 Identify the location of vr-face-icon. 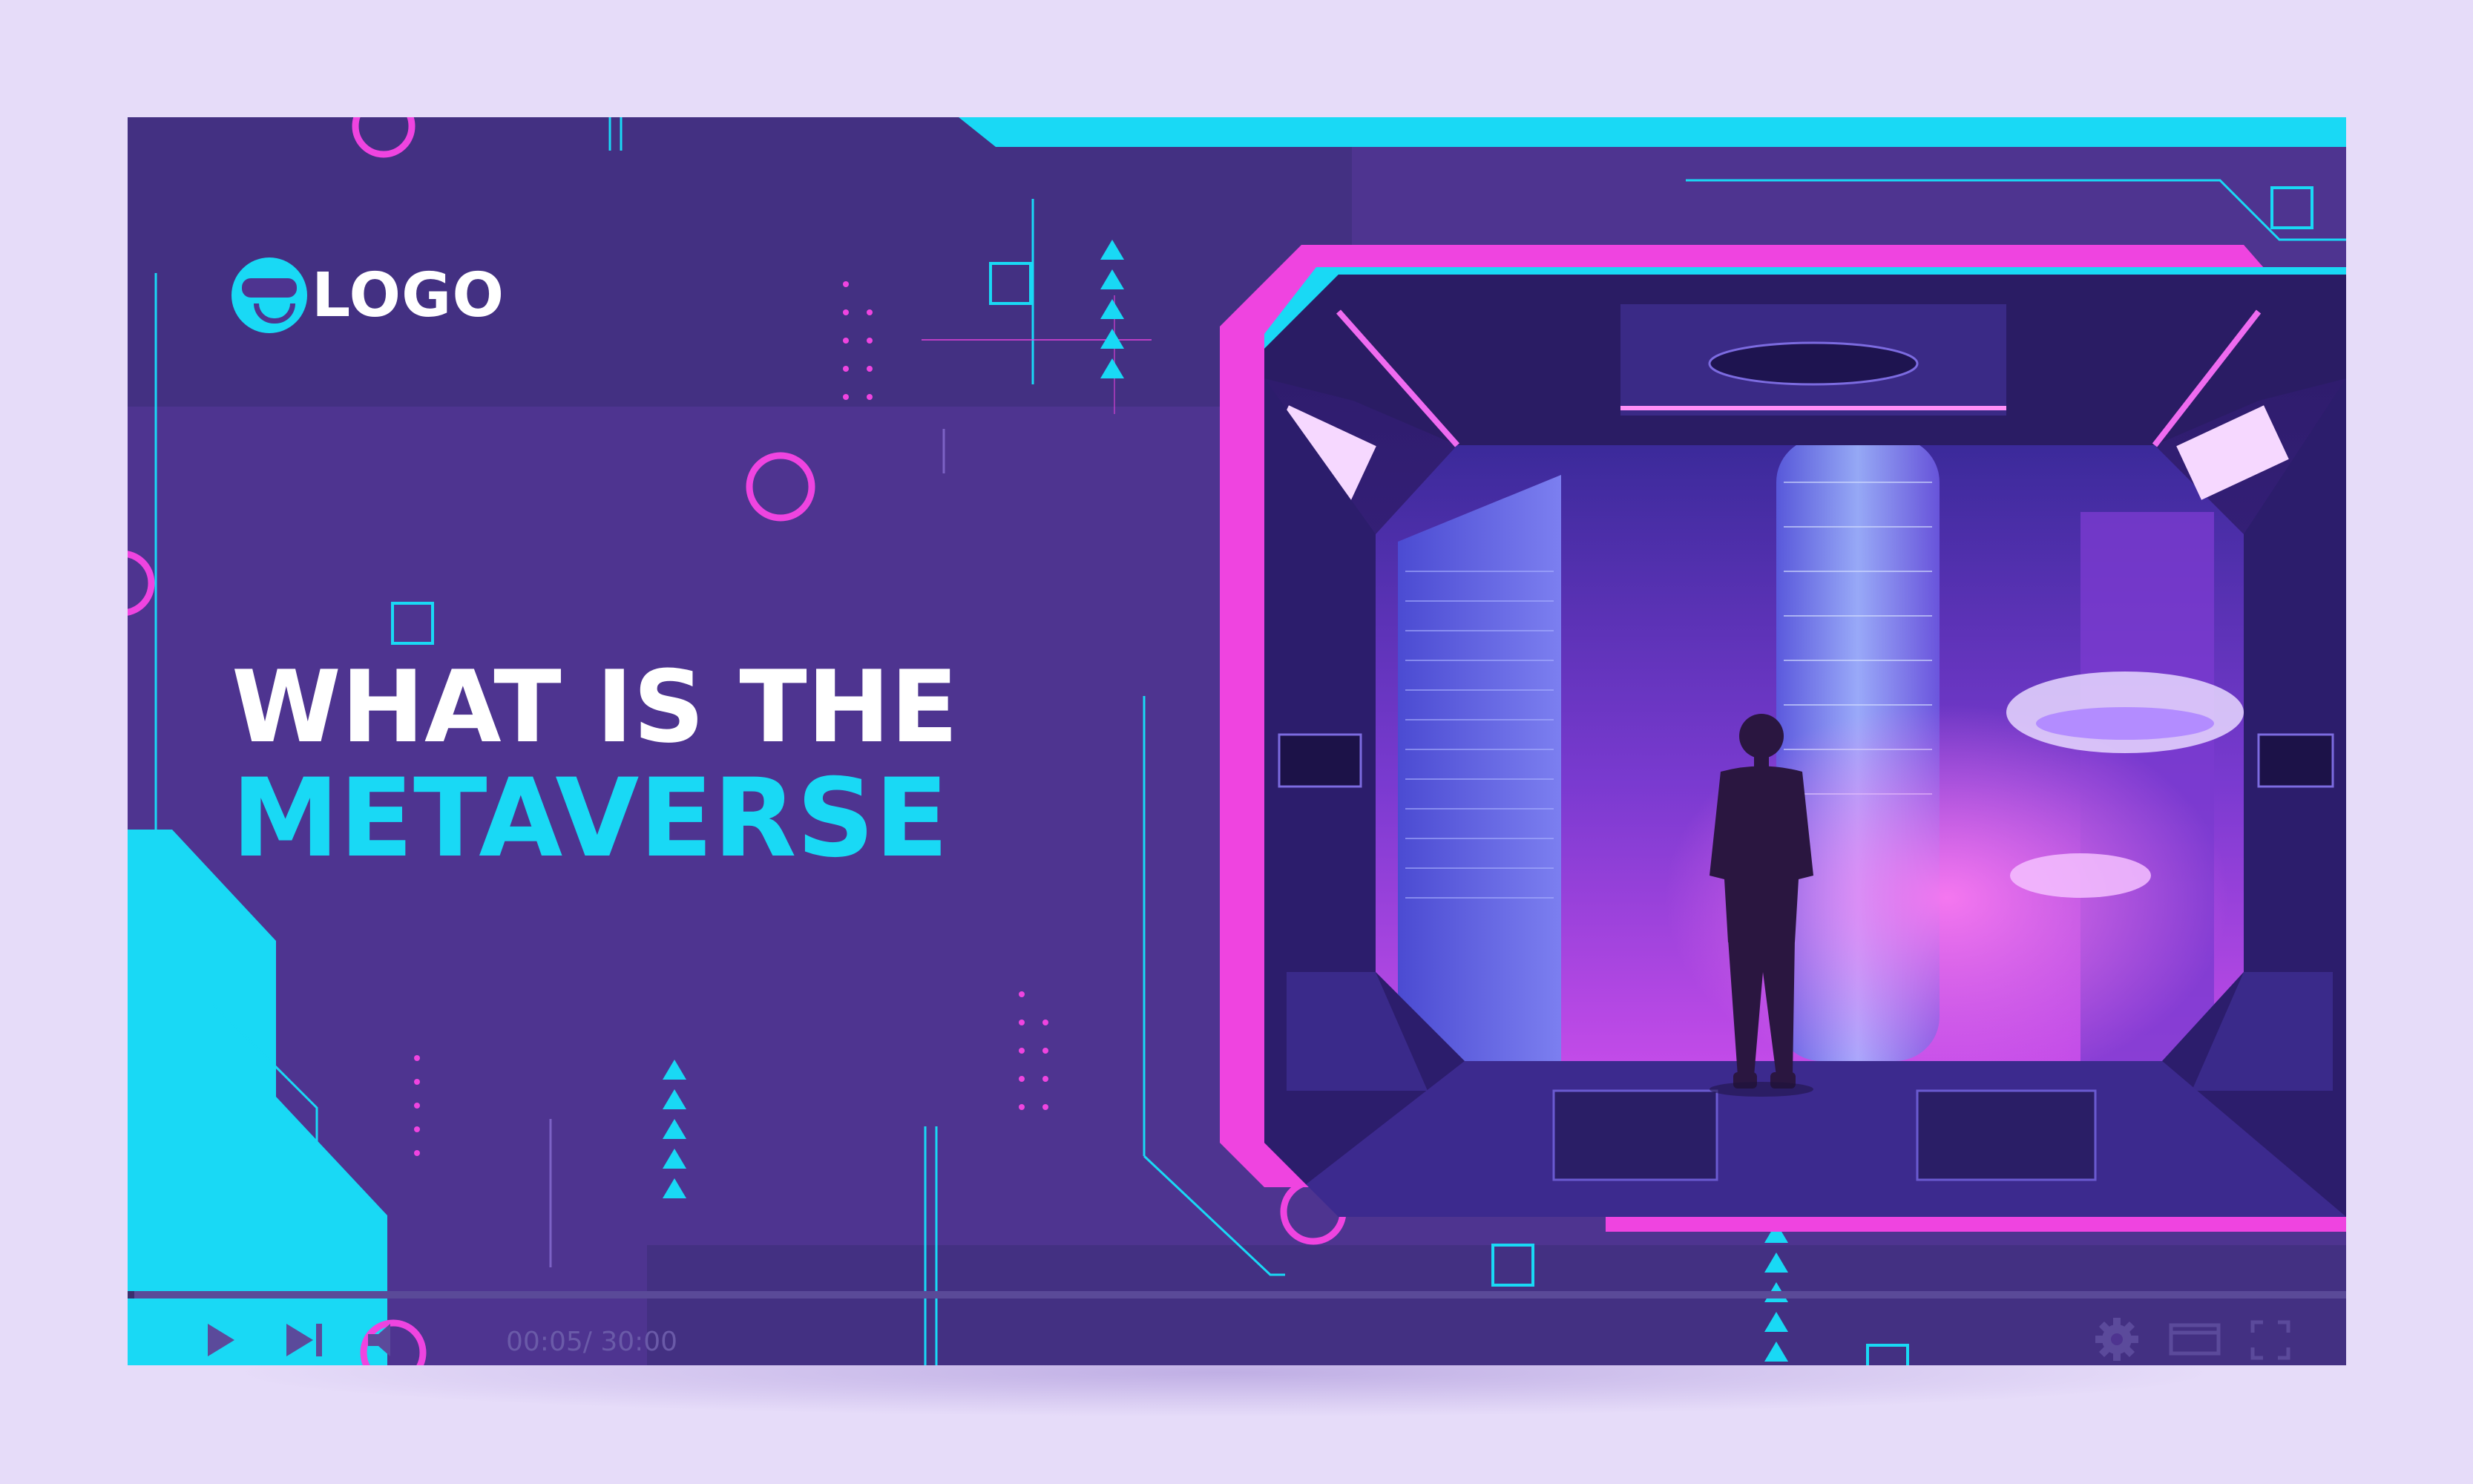
(269, 295).